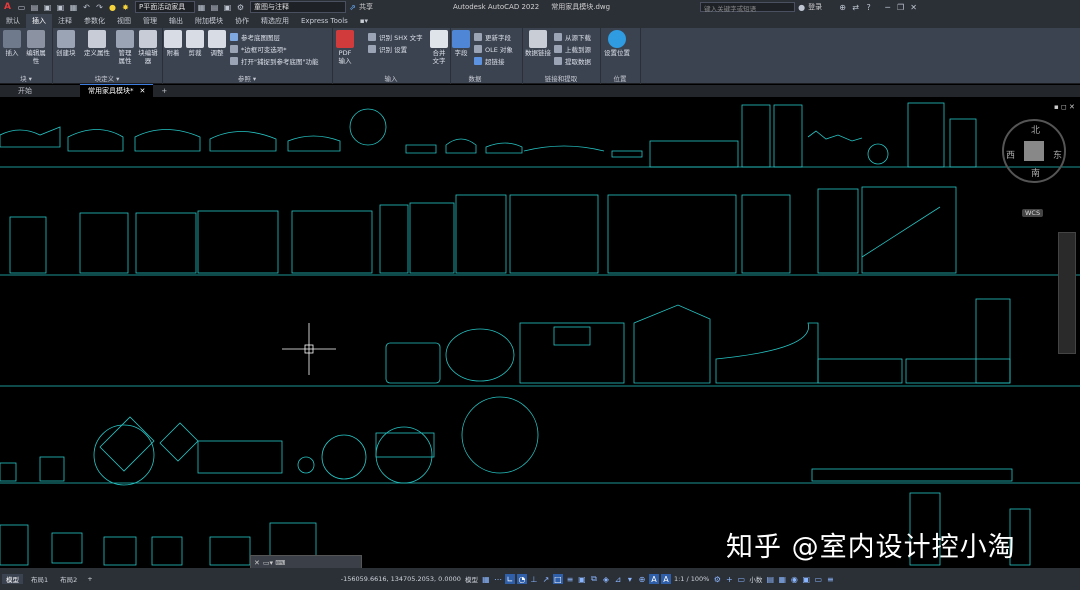 This screenshot has width=1080, height=590. Describe the element at coordinates (401, 579) in the screenshot. I see `coordinate-readout: -156059.6616, 134705.2053, 0.0000` at that location.